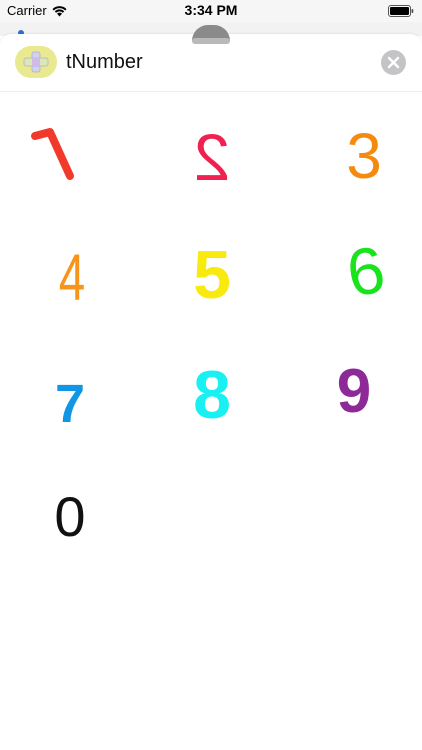 The image size is (422, 750). Describe the element at coordinates (365, 270) in the screenshot. I see `sticker-6-label: 6` at that location.